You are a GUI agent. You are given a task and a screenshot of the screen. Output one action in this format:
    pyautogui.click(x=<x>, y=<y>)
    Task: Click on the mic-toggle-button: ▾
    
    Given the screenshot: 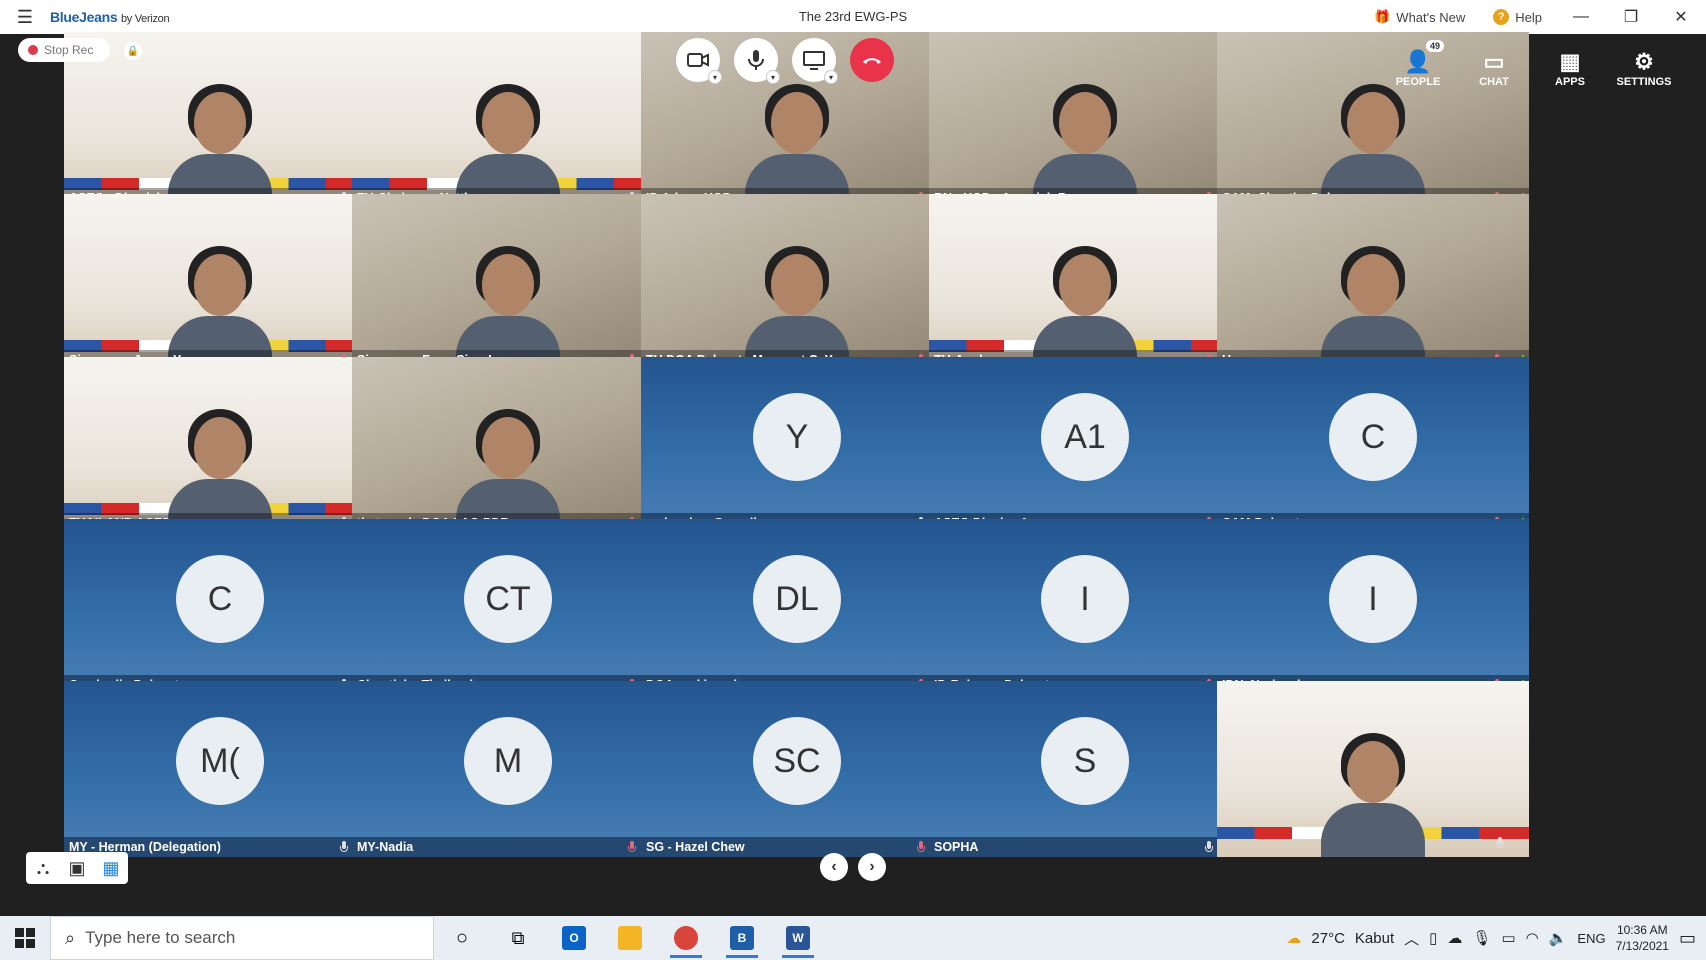 What is the action you would take?
    pyautogui.click(x=757, y=61)
    